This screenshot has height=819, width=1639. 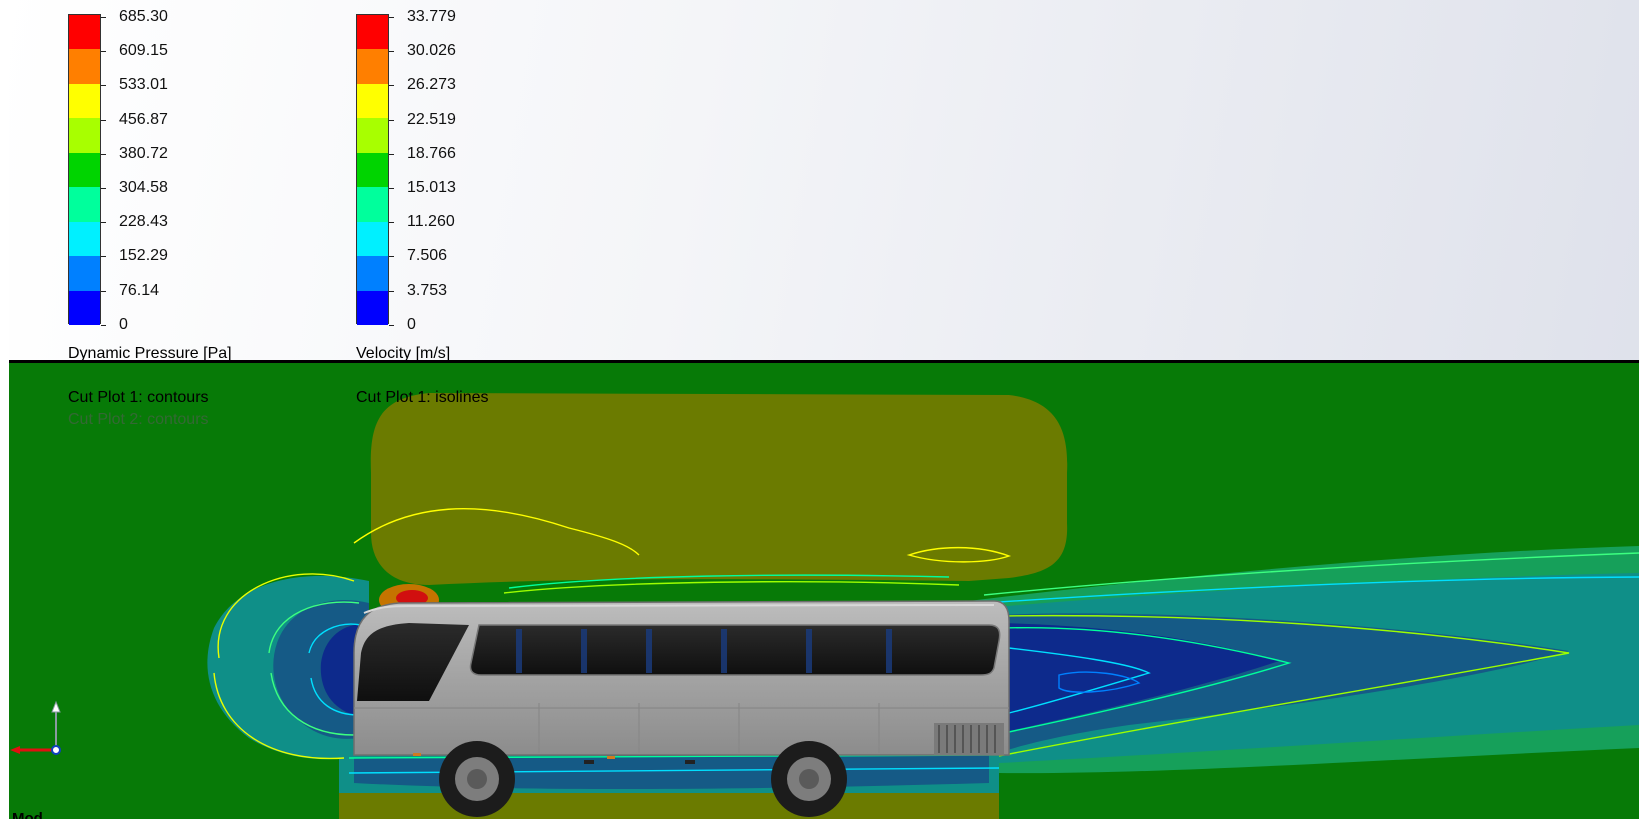 What do you see at coordinates (431, 51) in the screenshot?
I see `legend-tick-label: 30.026` at bounding box center [431, 51].